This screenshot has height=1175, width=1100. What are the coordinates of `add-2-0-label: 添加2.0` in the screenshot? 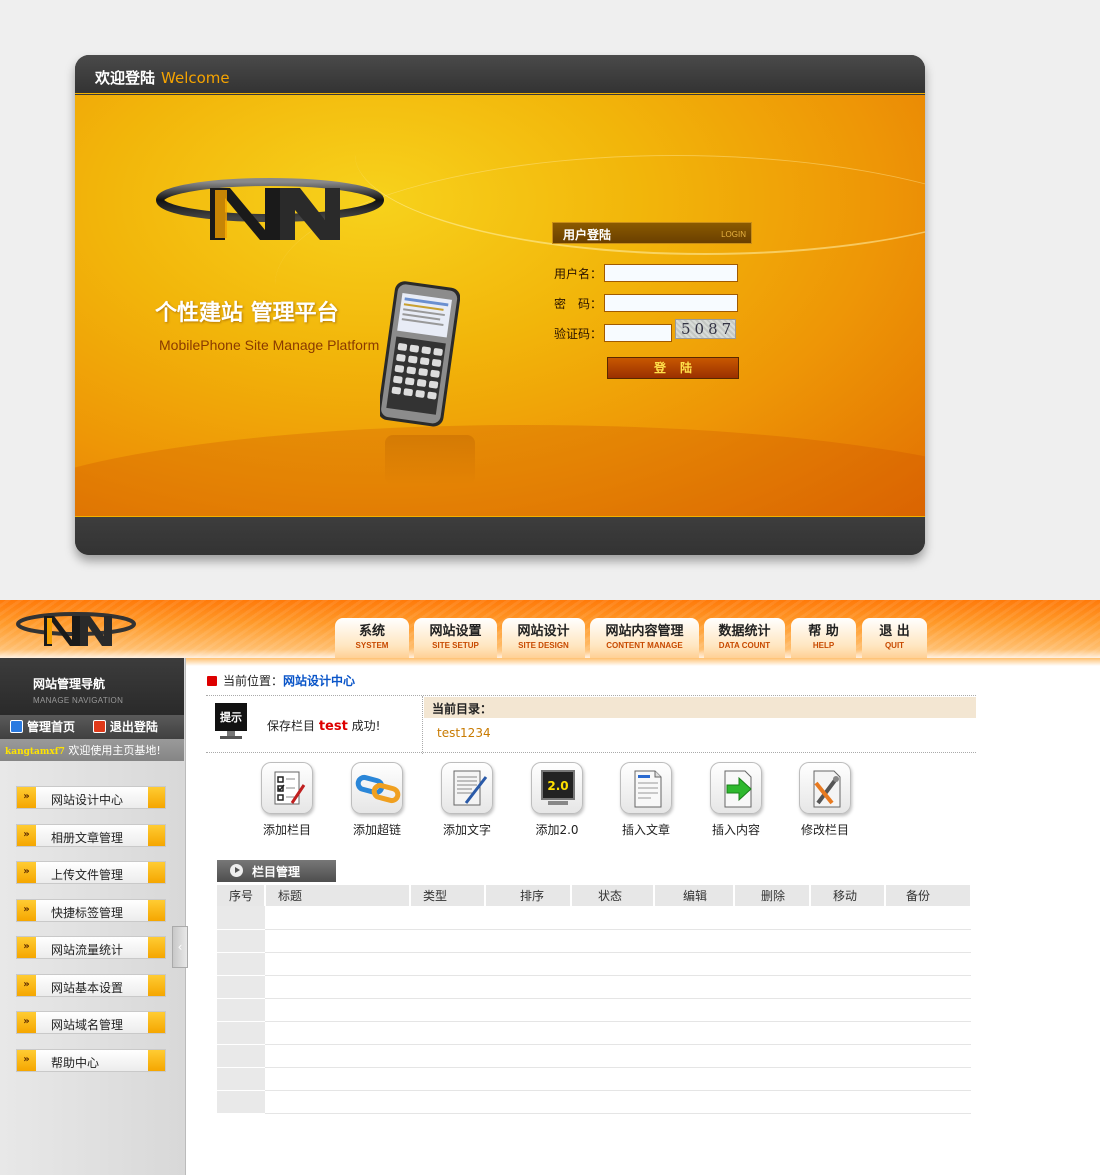 It's located at (557, 830).